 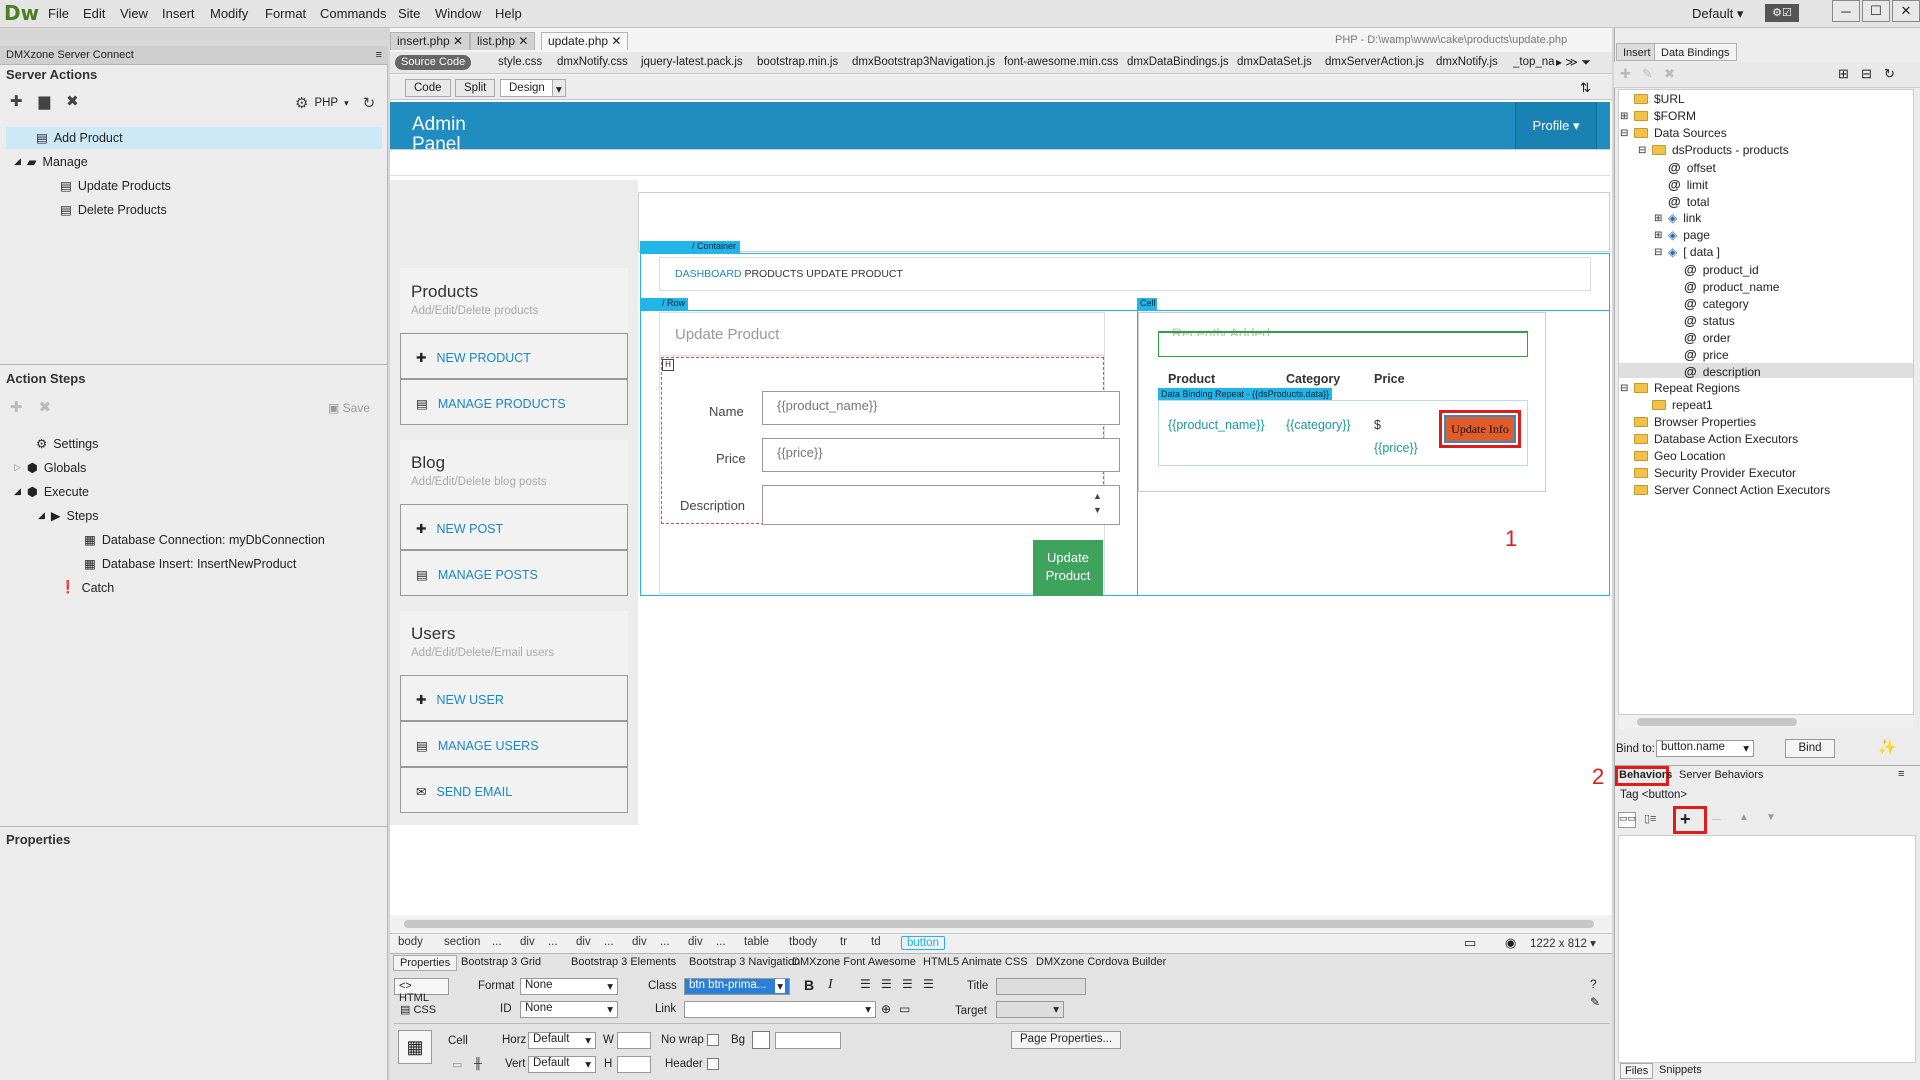 I want to click on menu-modify: Modify, so click(x=229, y=13).